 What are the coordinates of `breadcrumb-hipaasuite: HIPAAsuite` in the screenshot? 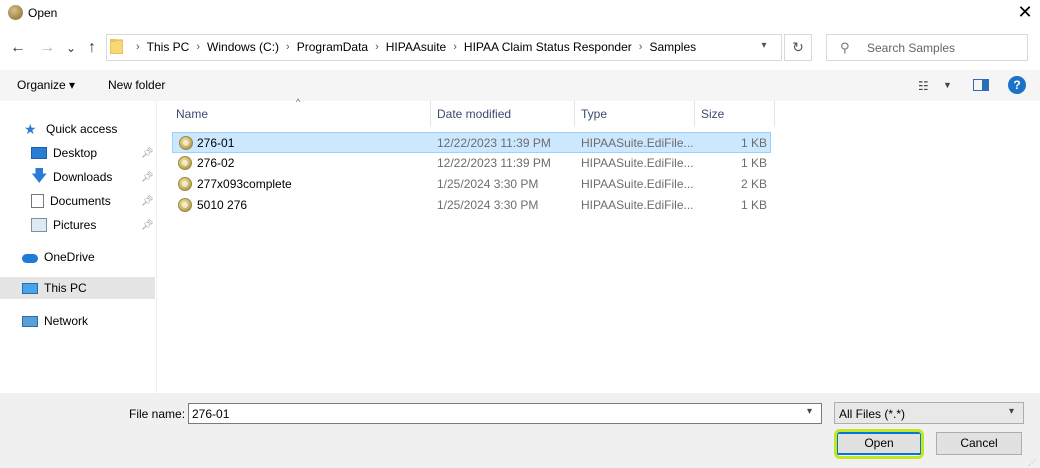 It's located at (416, 47).